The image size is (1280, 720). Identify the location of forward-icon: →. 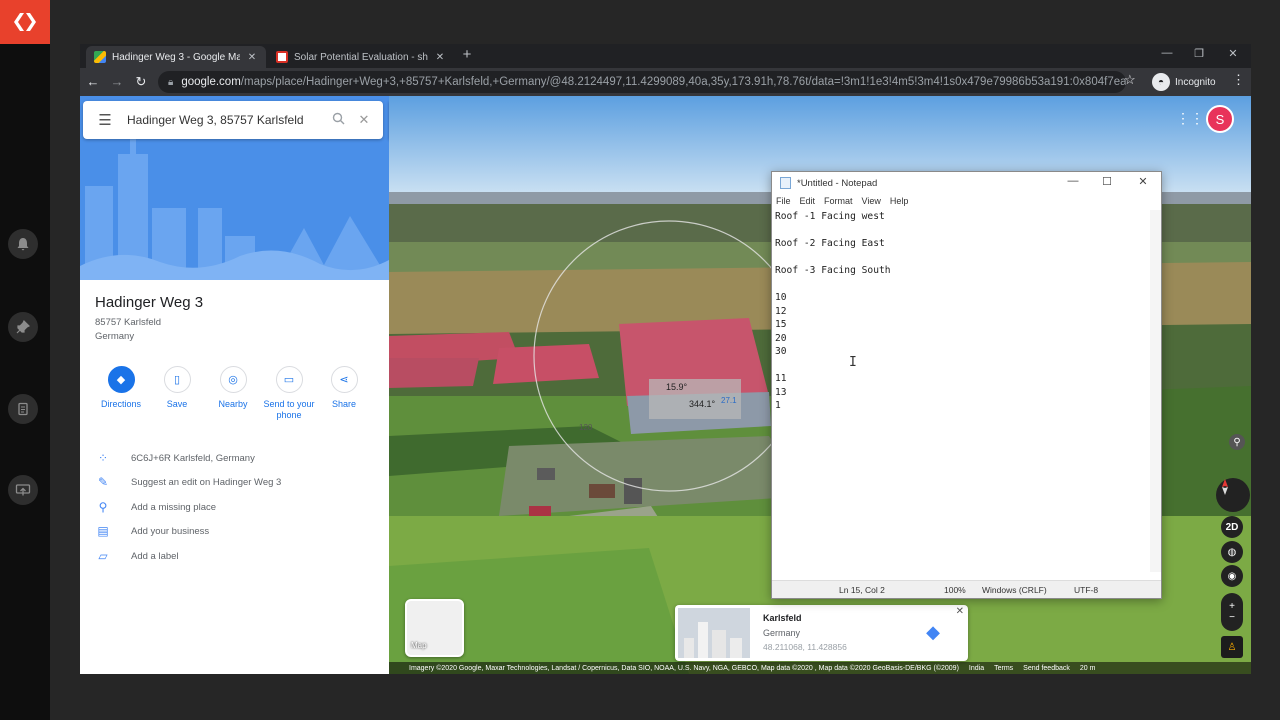
(117, 82).